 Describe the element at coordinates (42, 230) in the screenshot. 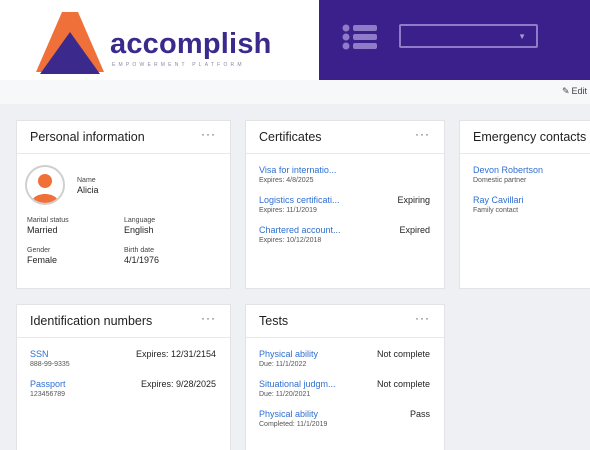

I see `marital-status-value: Married` at that location.